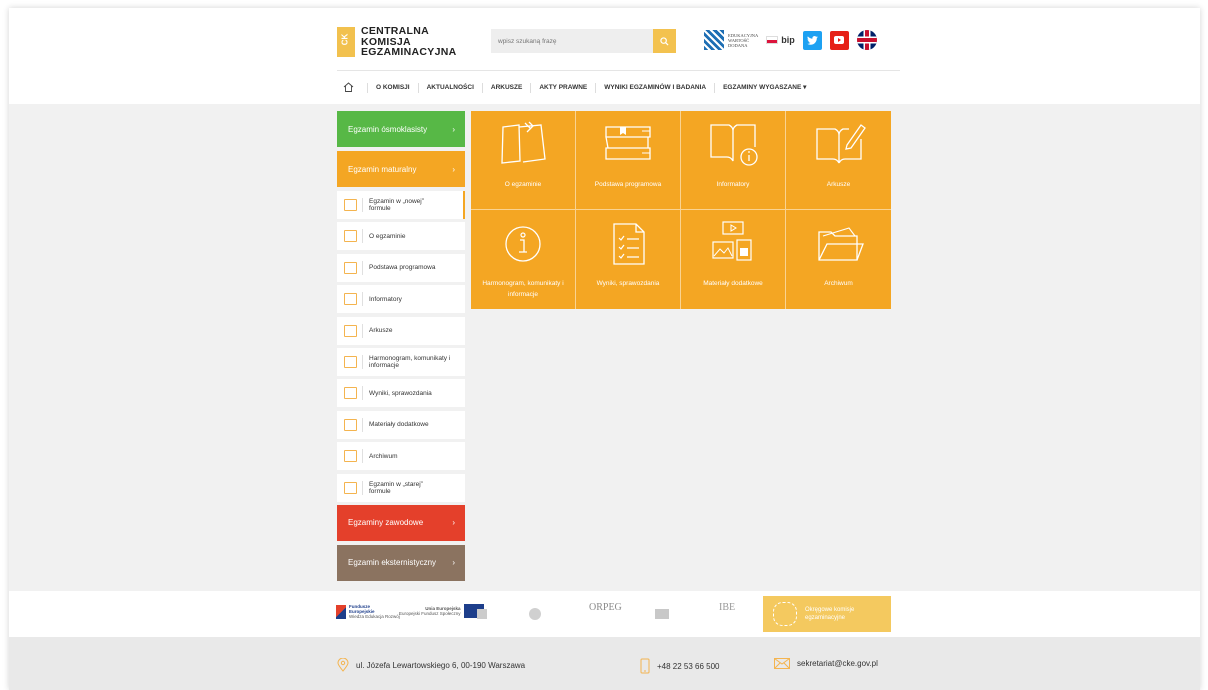  What do you see at coordinates (782, 663) in the screenshot?
I see `envelope-icon` at bounding box center [782, 663].